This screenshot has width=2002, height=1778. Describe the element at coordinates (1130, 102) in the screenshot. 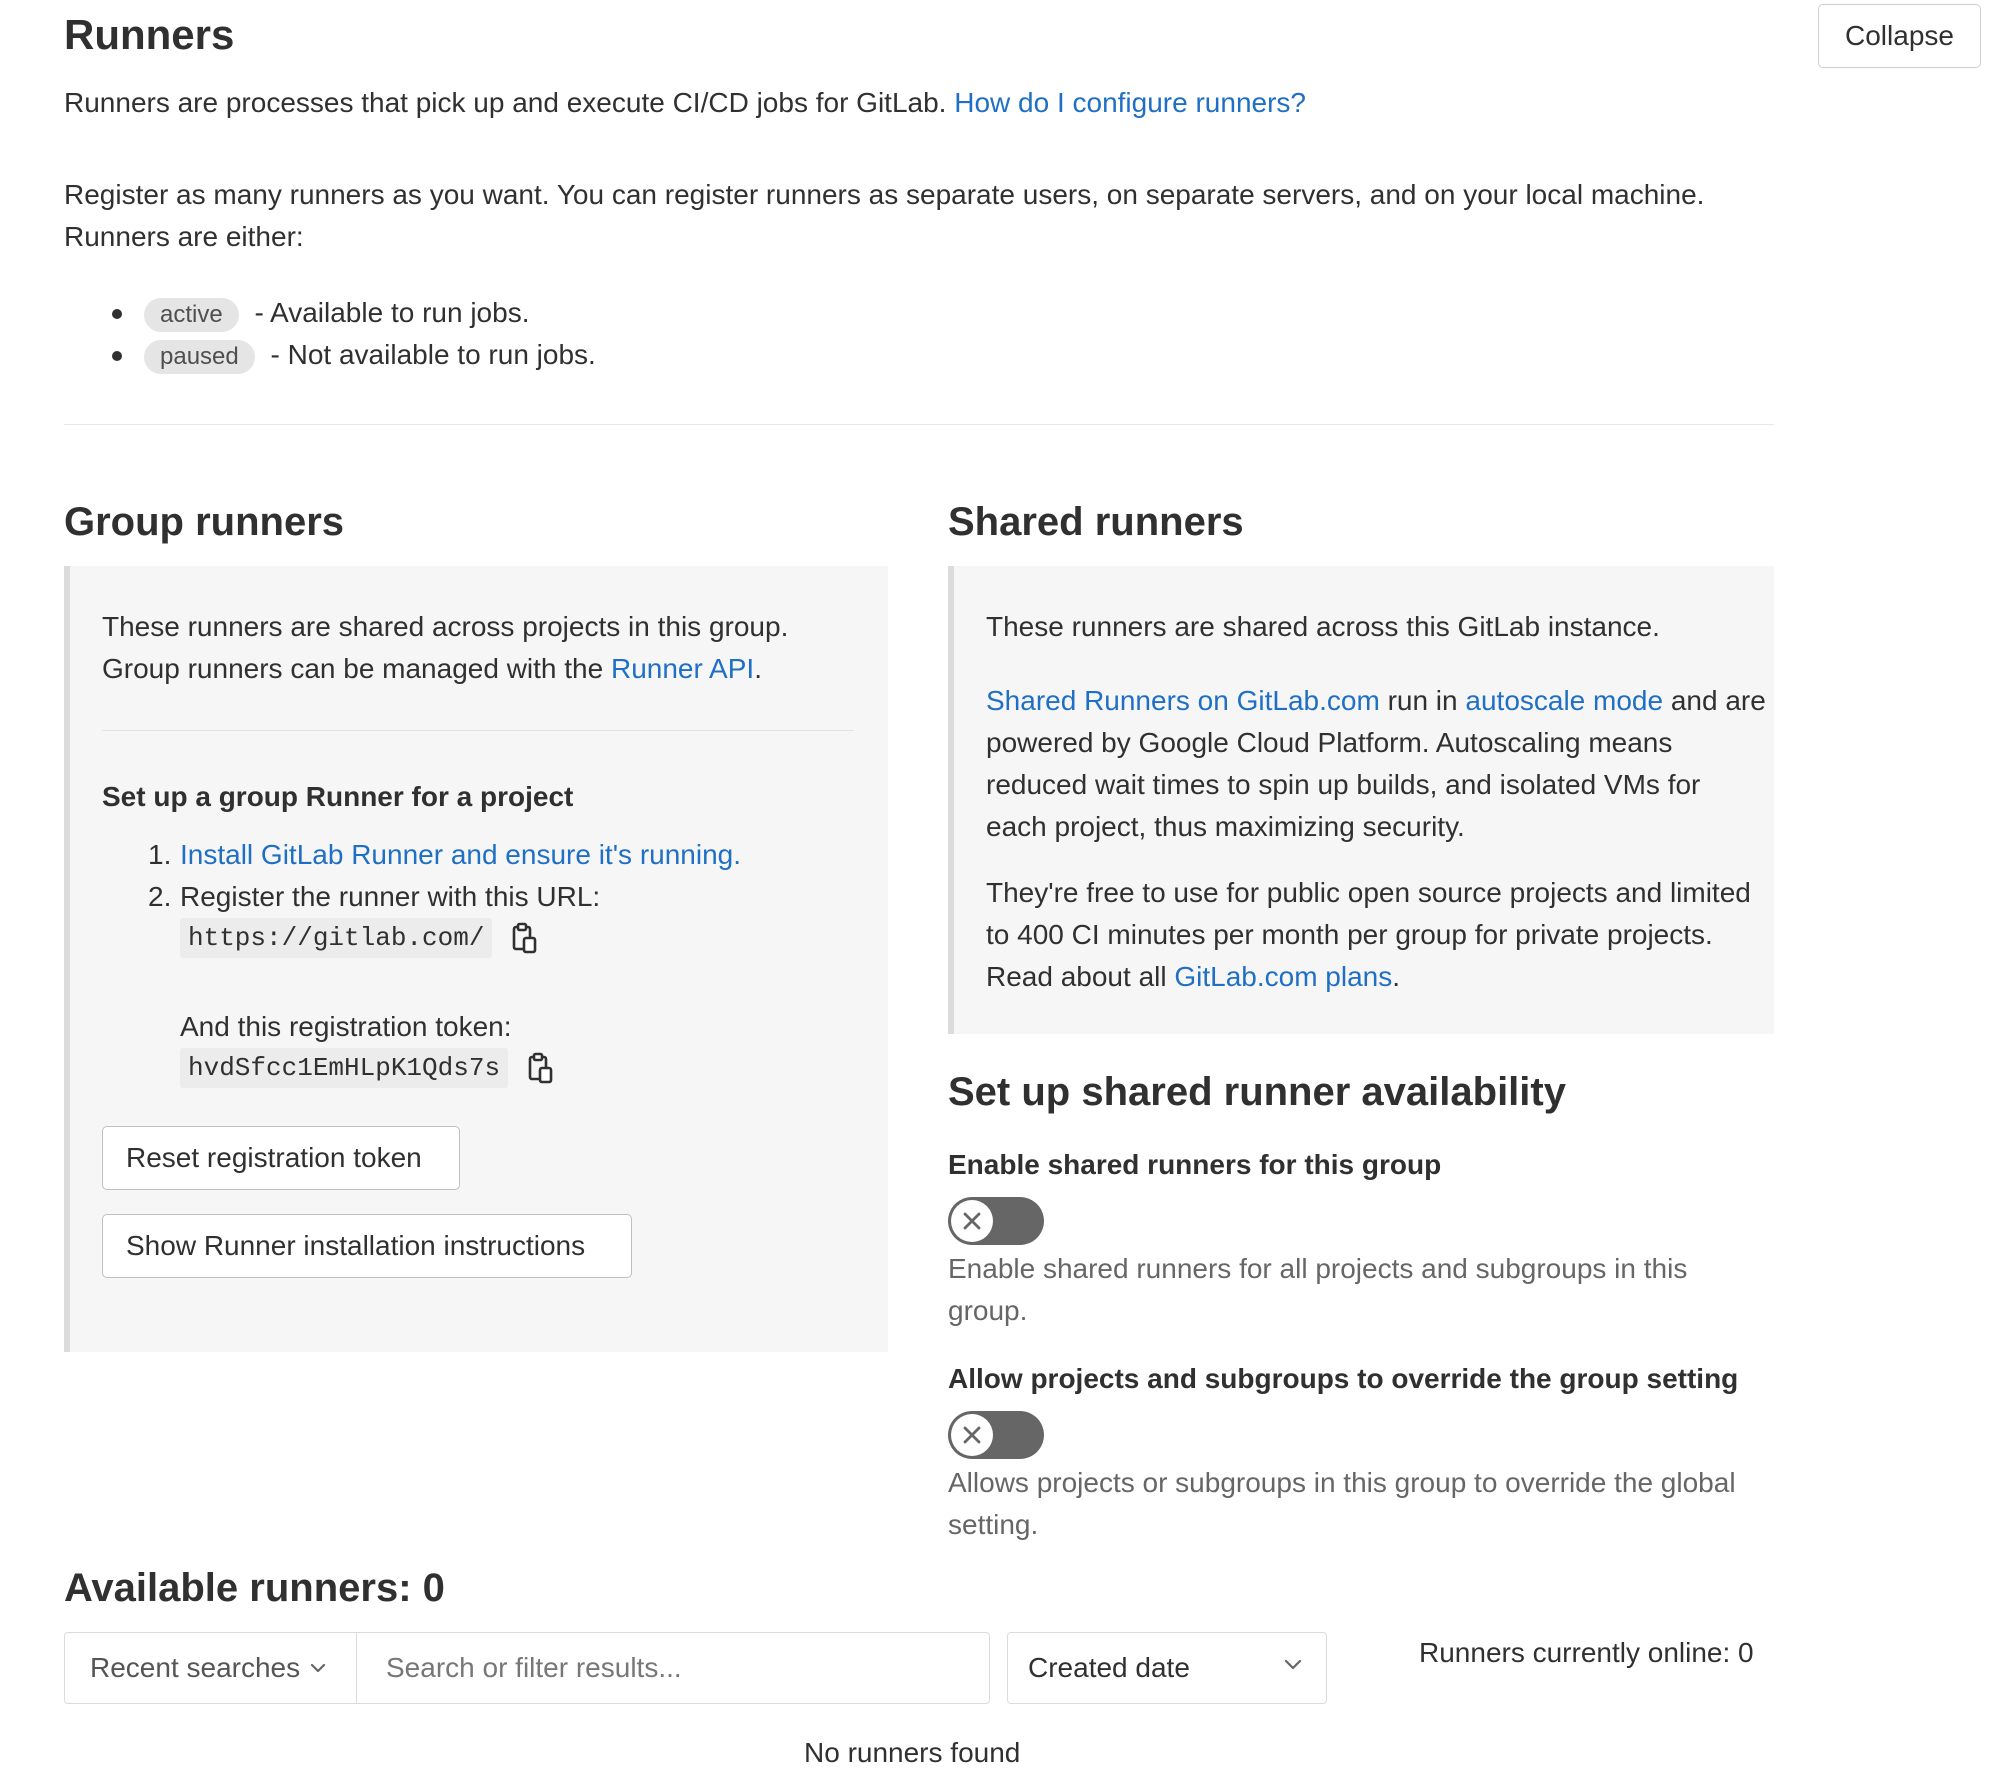

I see `configure-runners-link: How do I configure runners?` at that location.